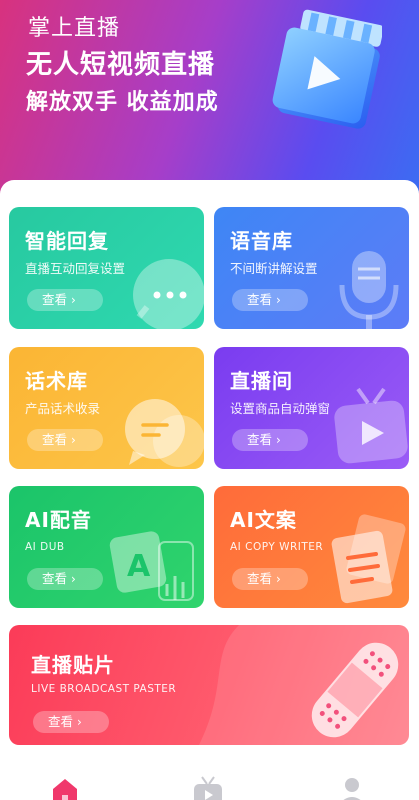 Image resolution: width=419 pixels, height=800 pixels. I want to click on card-title: 话术库, so click(56, 381).